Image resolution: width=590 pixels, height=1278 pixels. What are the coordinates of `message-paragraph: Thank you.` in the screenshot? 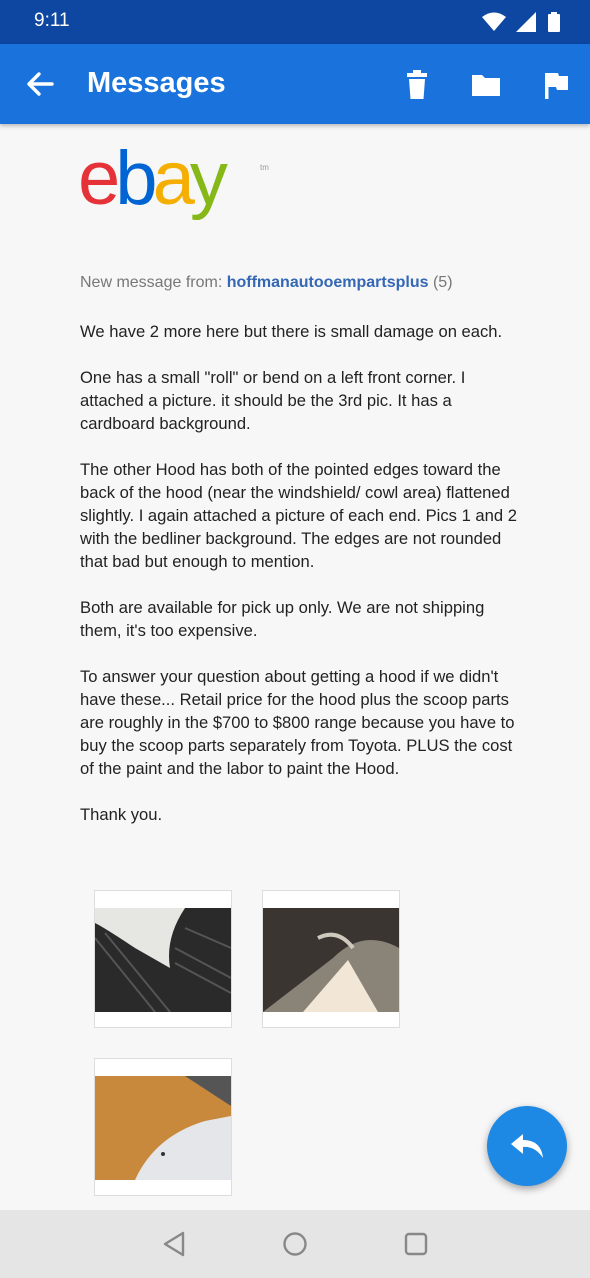 It's located at (121, 814).